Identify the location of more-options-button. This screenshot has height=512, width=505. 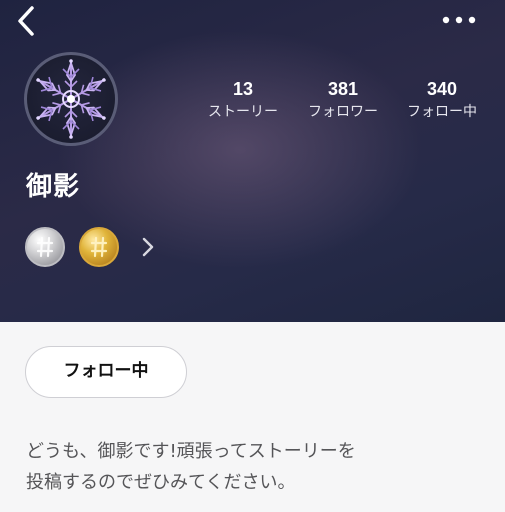
(459, 20).